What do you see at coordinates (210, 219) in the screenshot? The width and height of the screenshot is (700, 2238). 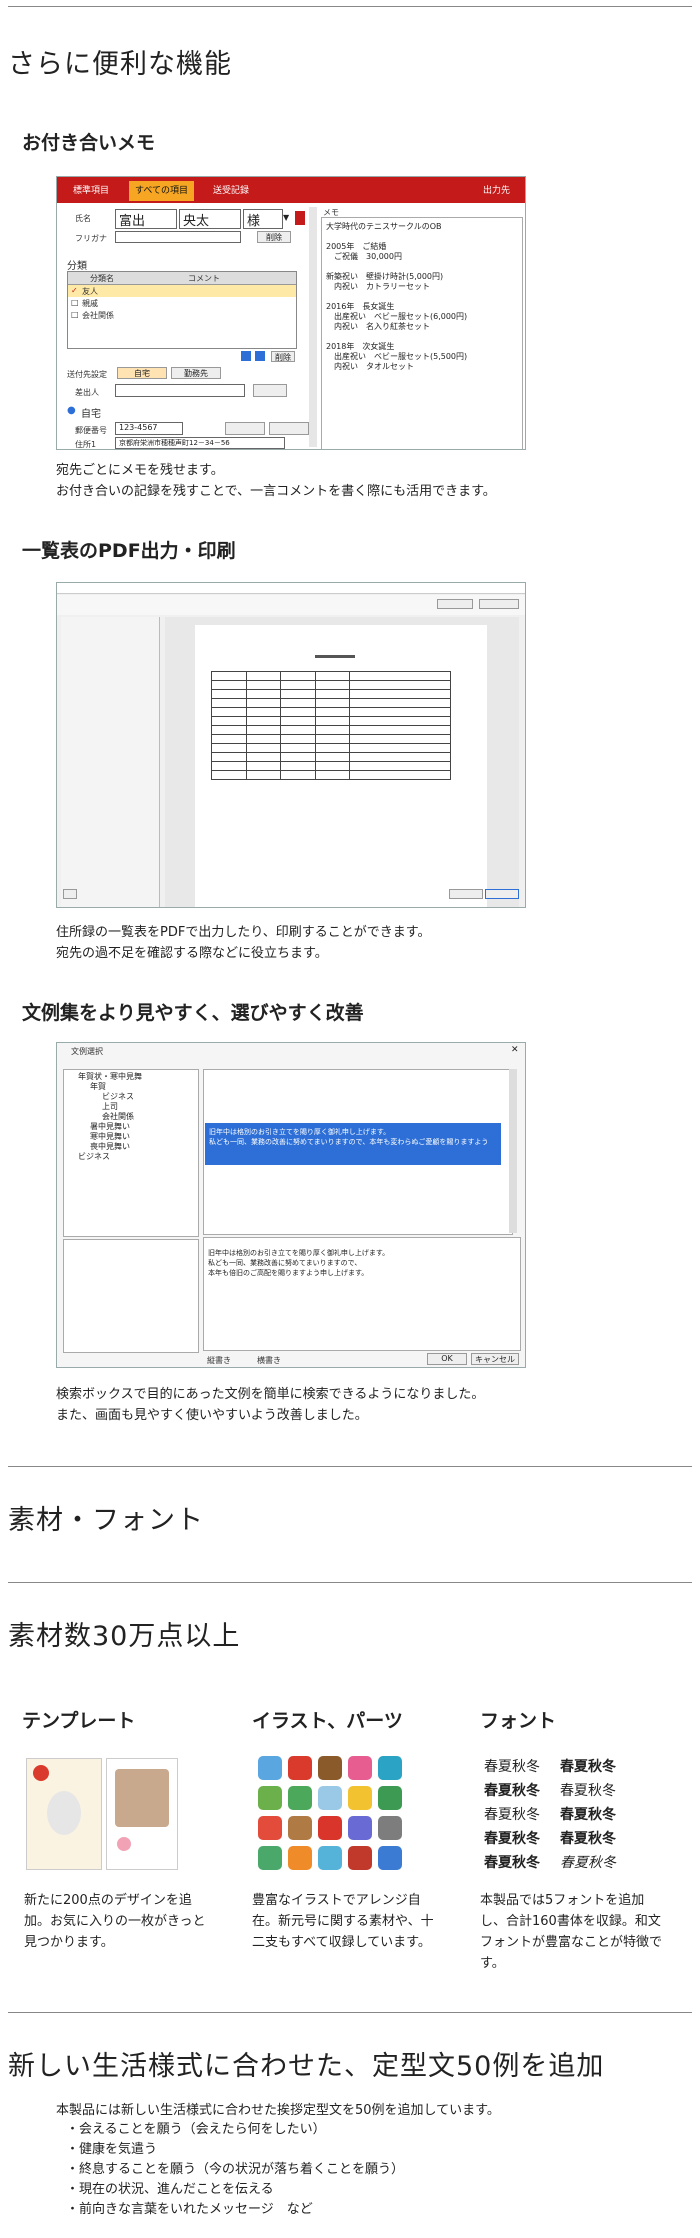 I see `first-name-field: 央太` at bounding box center [210, 219].